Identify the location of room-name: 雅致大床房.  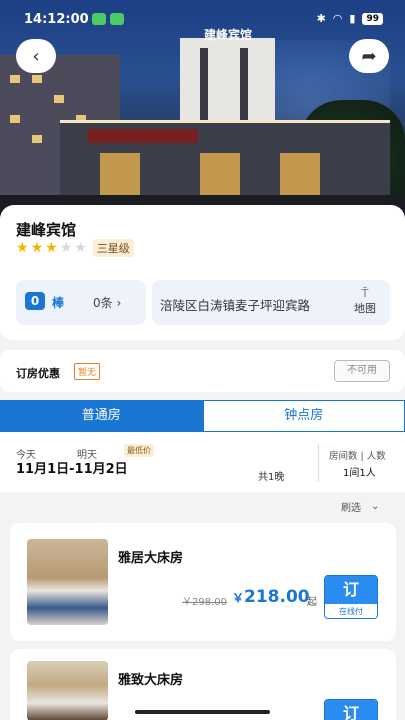
(151, 680).